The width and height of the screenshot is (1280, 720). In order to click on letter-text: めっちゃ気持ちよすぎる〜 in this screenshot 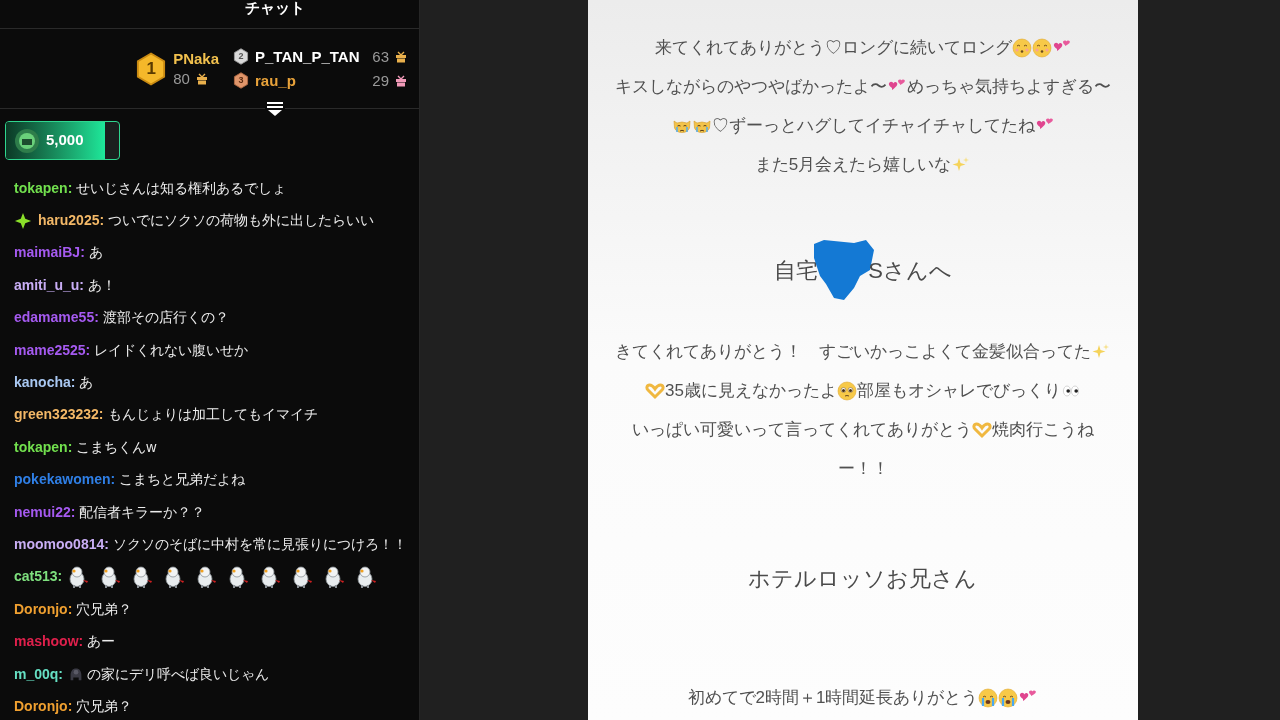, I will do `click(1009, 86)`.